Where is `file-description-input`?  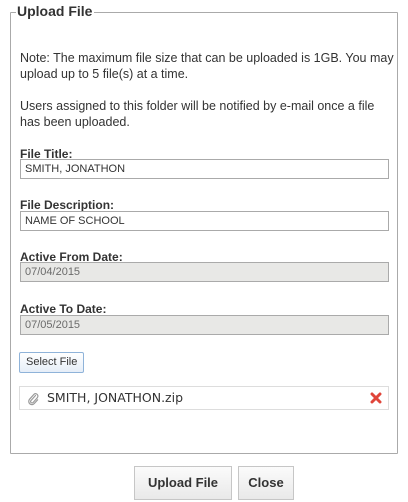 file-description-input is located at coordinates (204, 221).